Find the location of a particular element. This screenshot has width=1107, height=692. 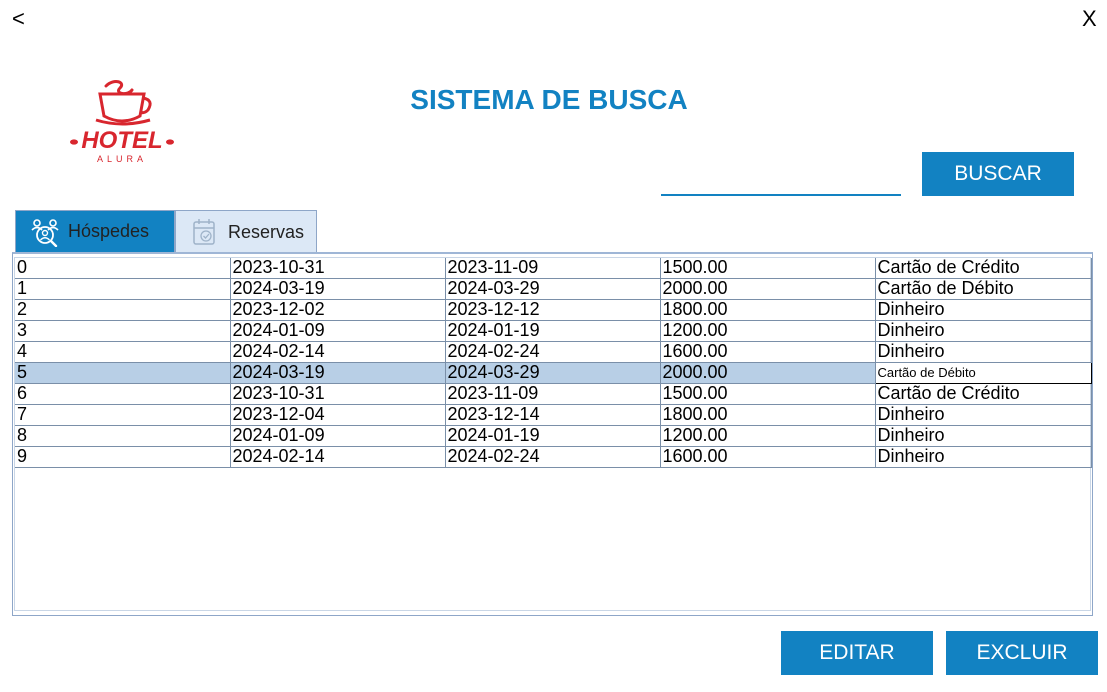

table-row: 3 2024-01-09 2024-01-19 1200.00 Dinheiro is located at coordinates (553, 331).